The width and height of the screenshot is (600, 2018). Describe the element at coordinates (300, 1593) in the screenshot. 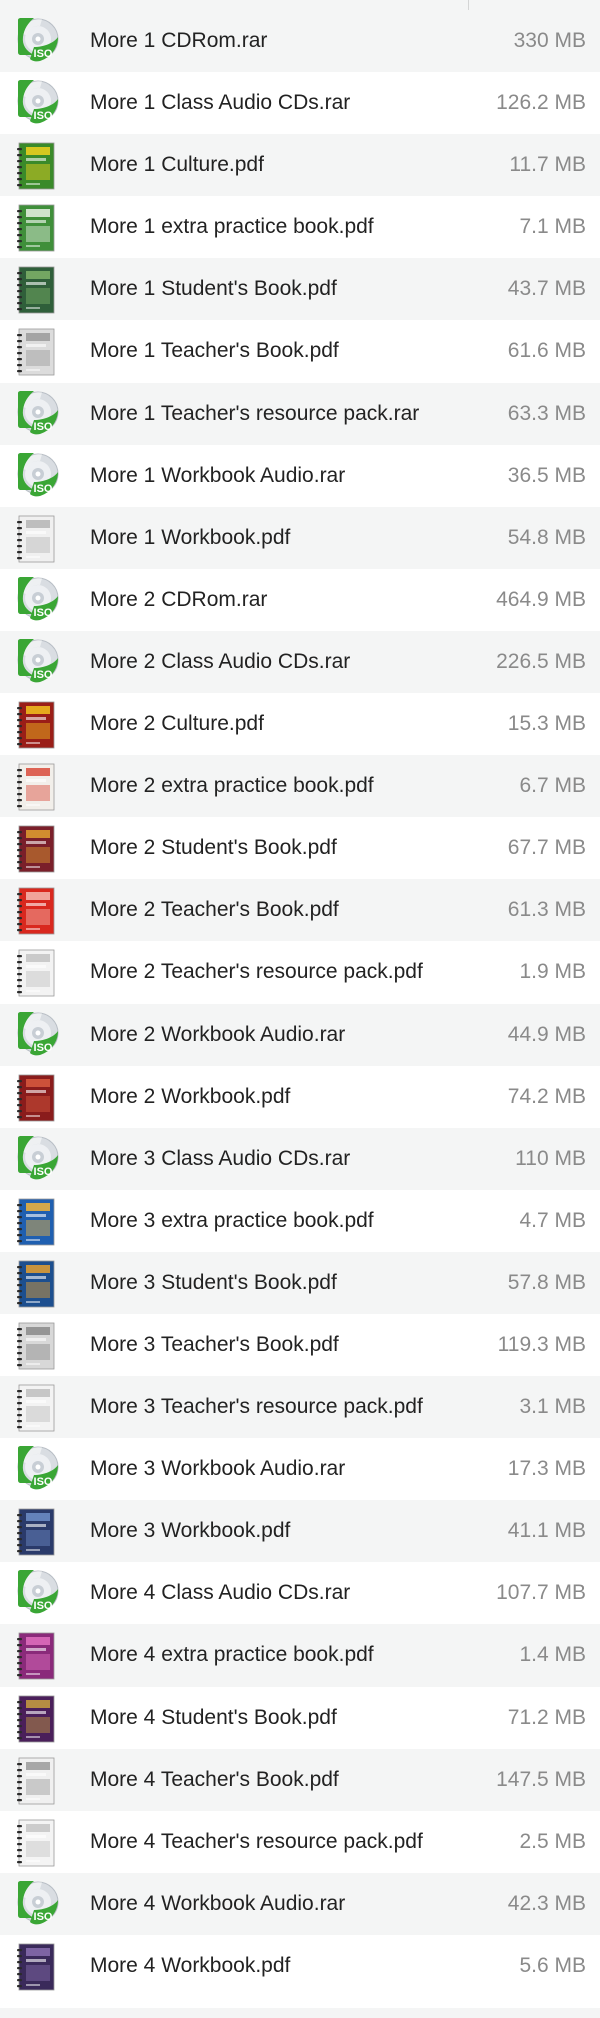

I see `file-row: ISO More 4 Class Audio CDs.rar 107.7 MB` at that location.